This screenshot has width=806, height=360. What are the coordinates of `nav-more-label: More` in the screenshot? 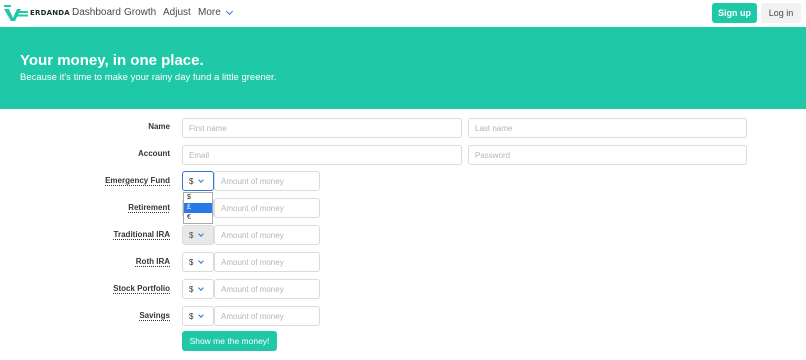 It's located at (209, 12).